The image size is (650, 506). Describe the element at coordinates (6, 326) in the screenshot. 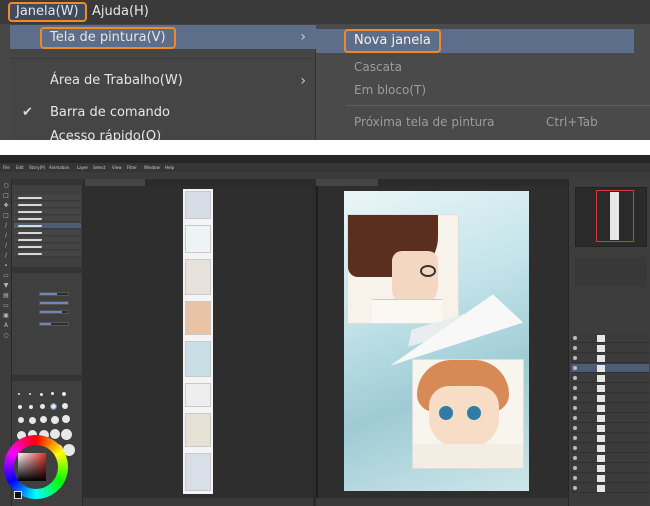

I see `text-icon: A` at that location.